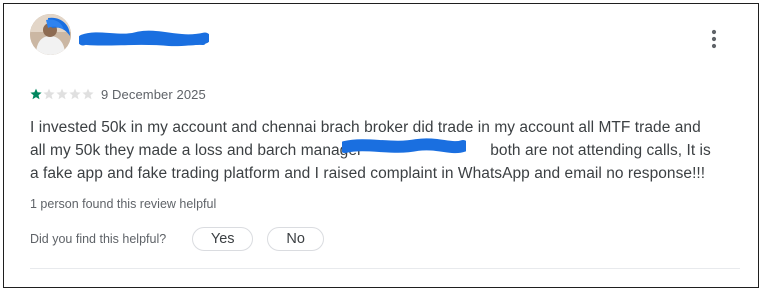 Image resolution: width=764 pixels, height=293 pixels. I want to click on yes-button: Yes, so click(223, 239).